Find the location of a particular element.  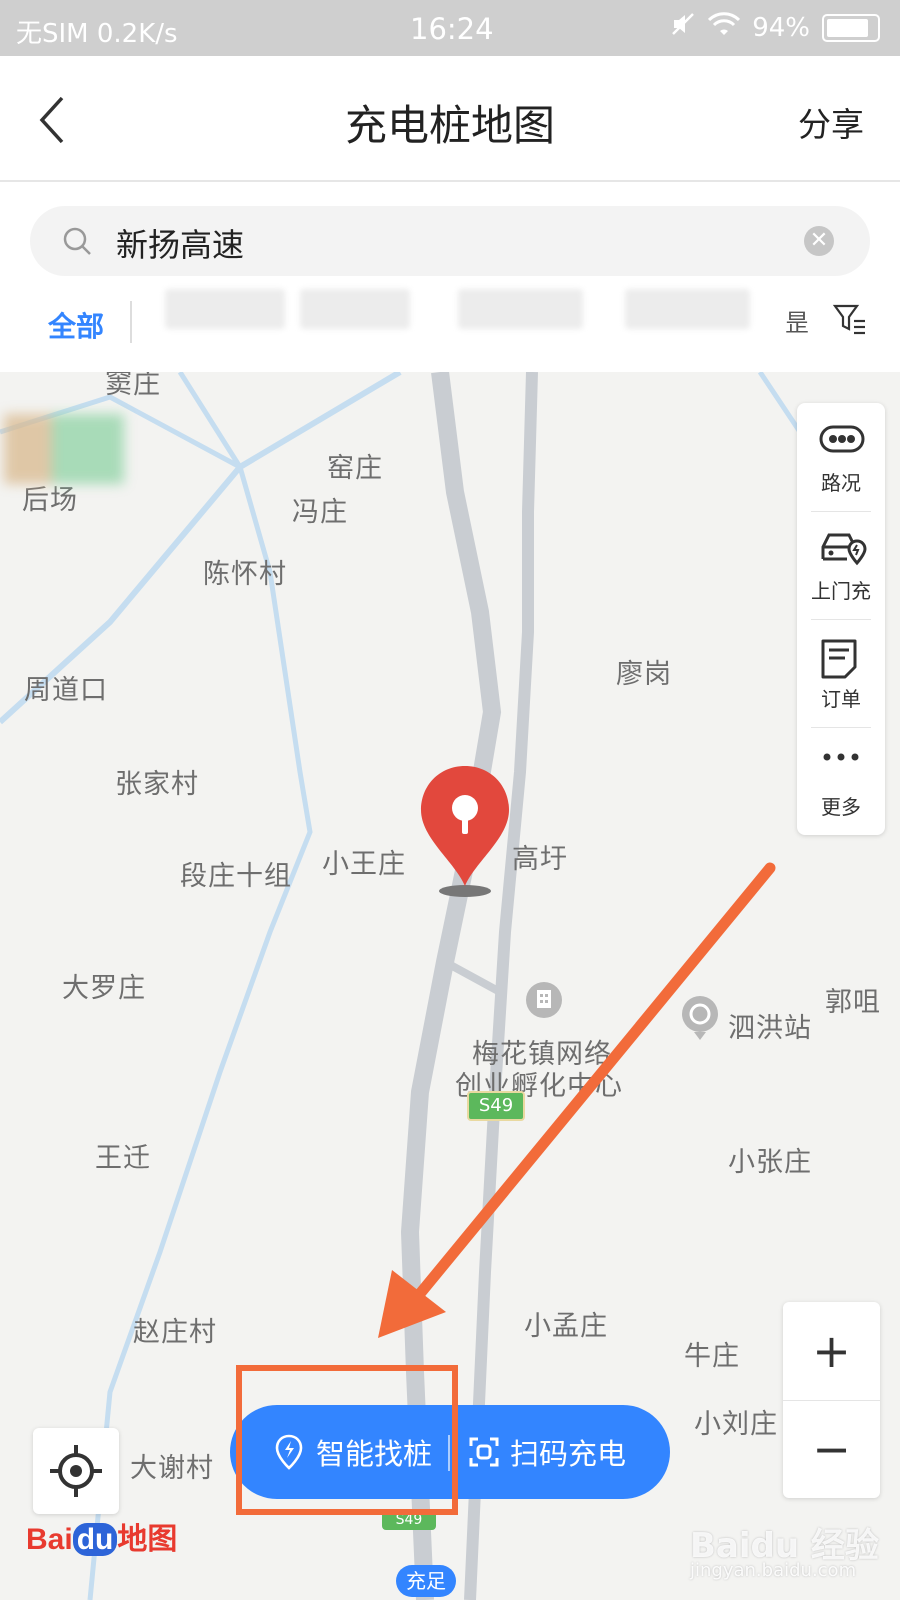

map-label: 陈怀村 is located at coordinates (245, 574).